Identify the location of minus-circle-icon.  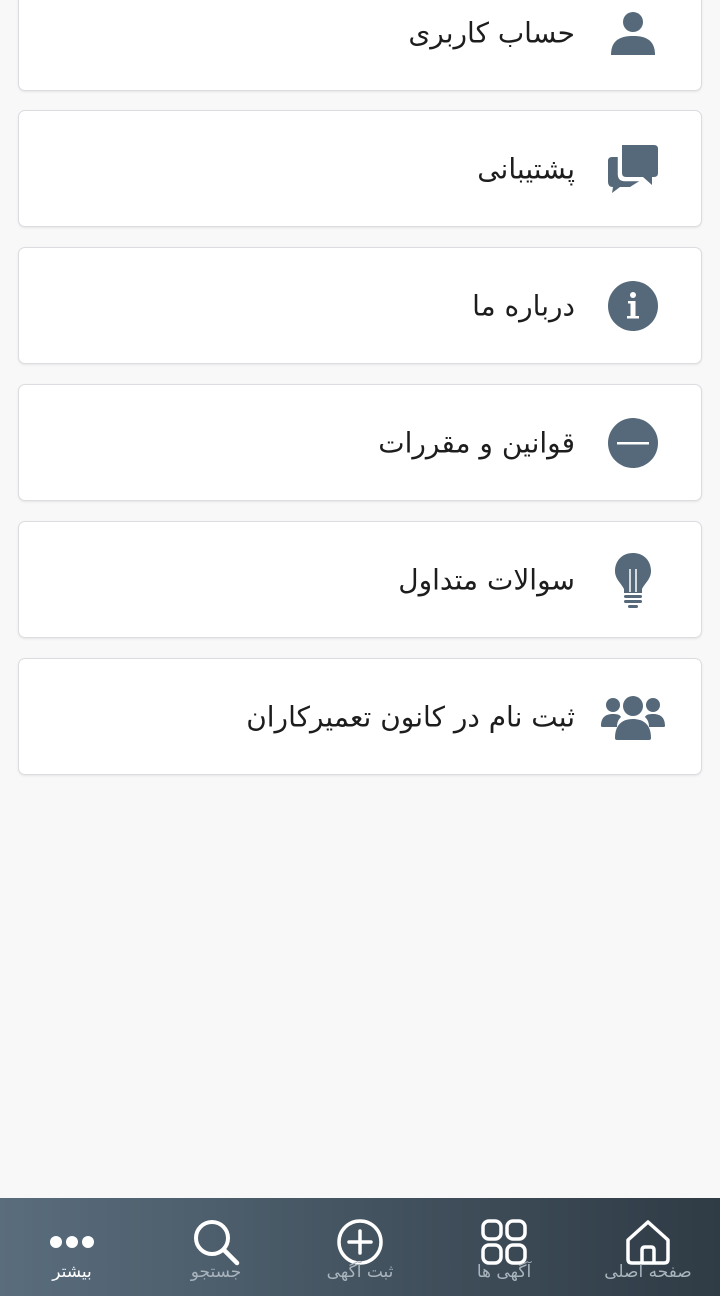
(633, 443).